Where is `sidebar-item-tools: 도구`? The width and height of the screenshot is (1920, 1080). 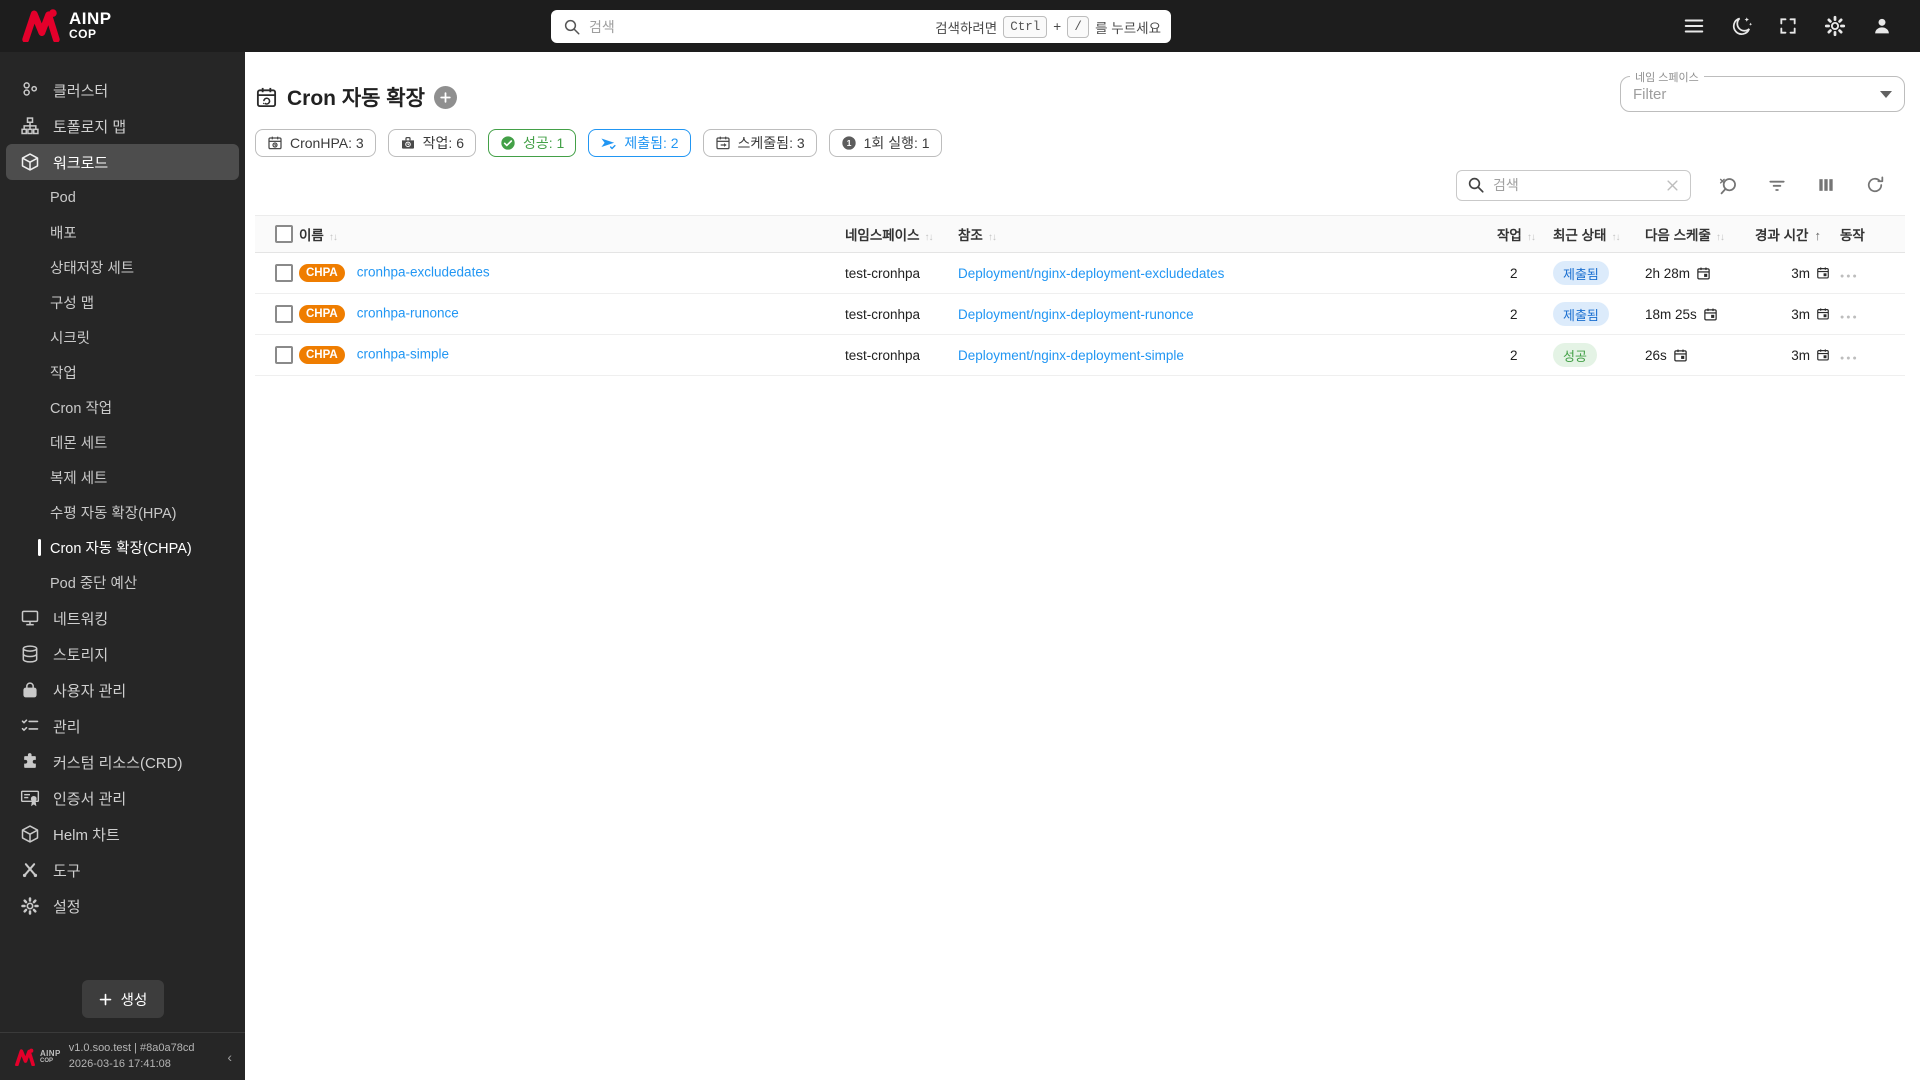 sidebar-item-tools: 도구 is located at coordinates (122, 870).